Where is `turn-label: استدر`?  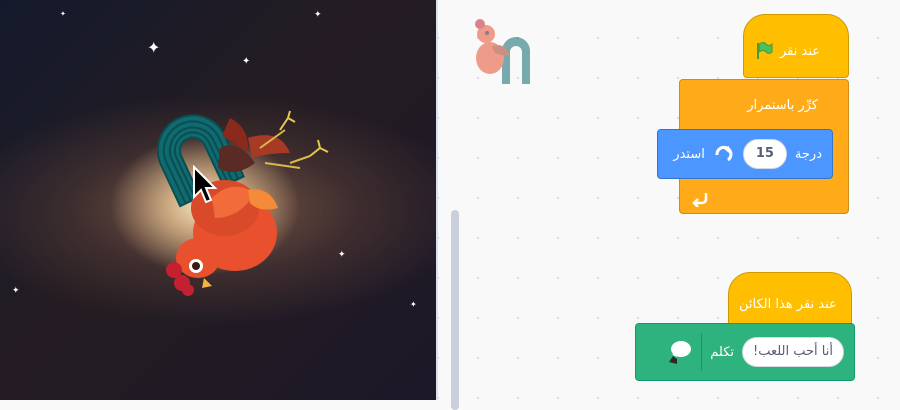 turn-label: استدر is located at coordinates (689, 154).